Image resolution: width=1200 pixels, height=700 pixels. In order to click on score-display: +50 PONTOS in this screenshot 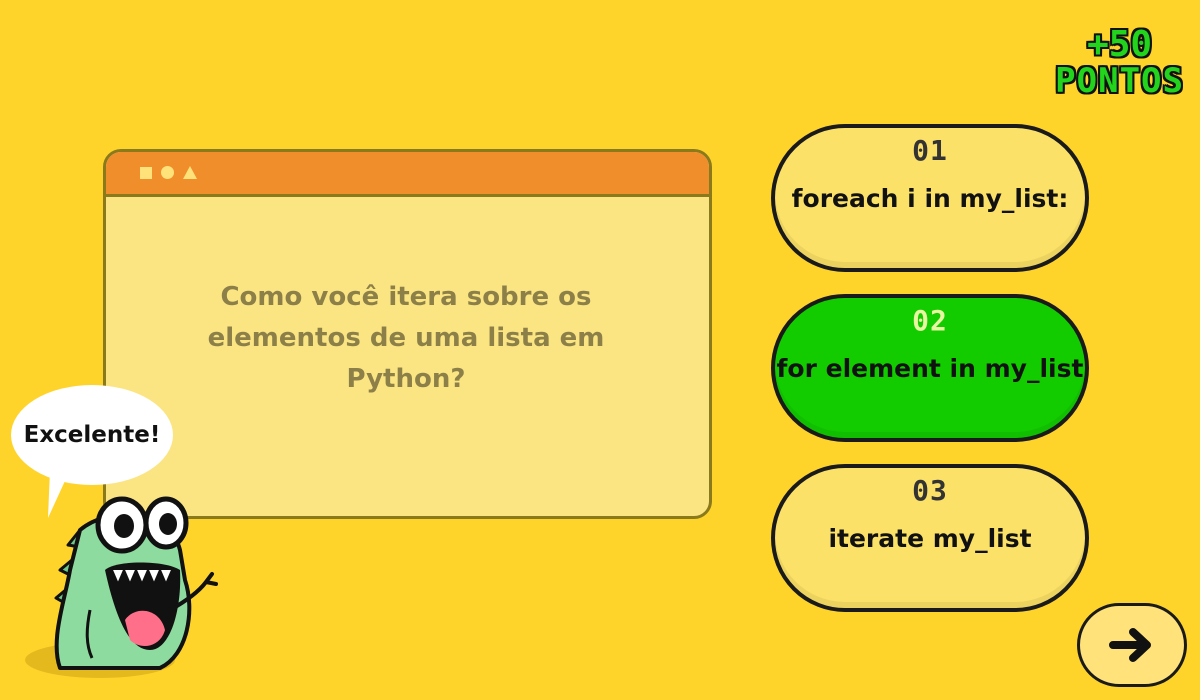, I will do `click(1119, 62)`.